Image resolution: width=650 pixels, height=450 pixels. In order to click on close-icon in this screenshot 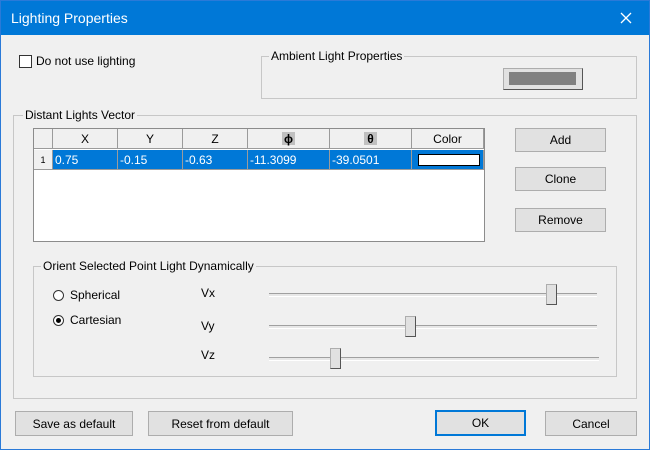, I will do `click(626, 18)`.